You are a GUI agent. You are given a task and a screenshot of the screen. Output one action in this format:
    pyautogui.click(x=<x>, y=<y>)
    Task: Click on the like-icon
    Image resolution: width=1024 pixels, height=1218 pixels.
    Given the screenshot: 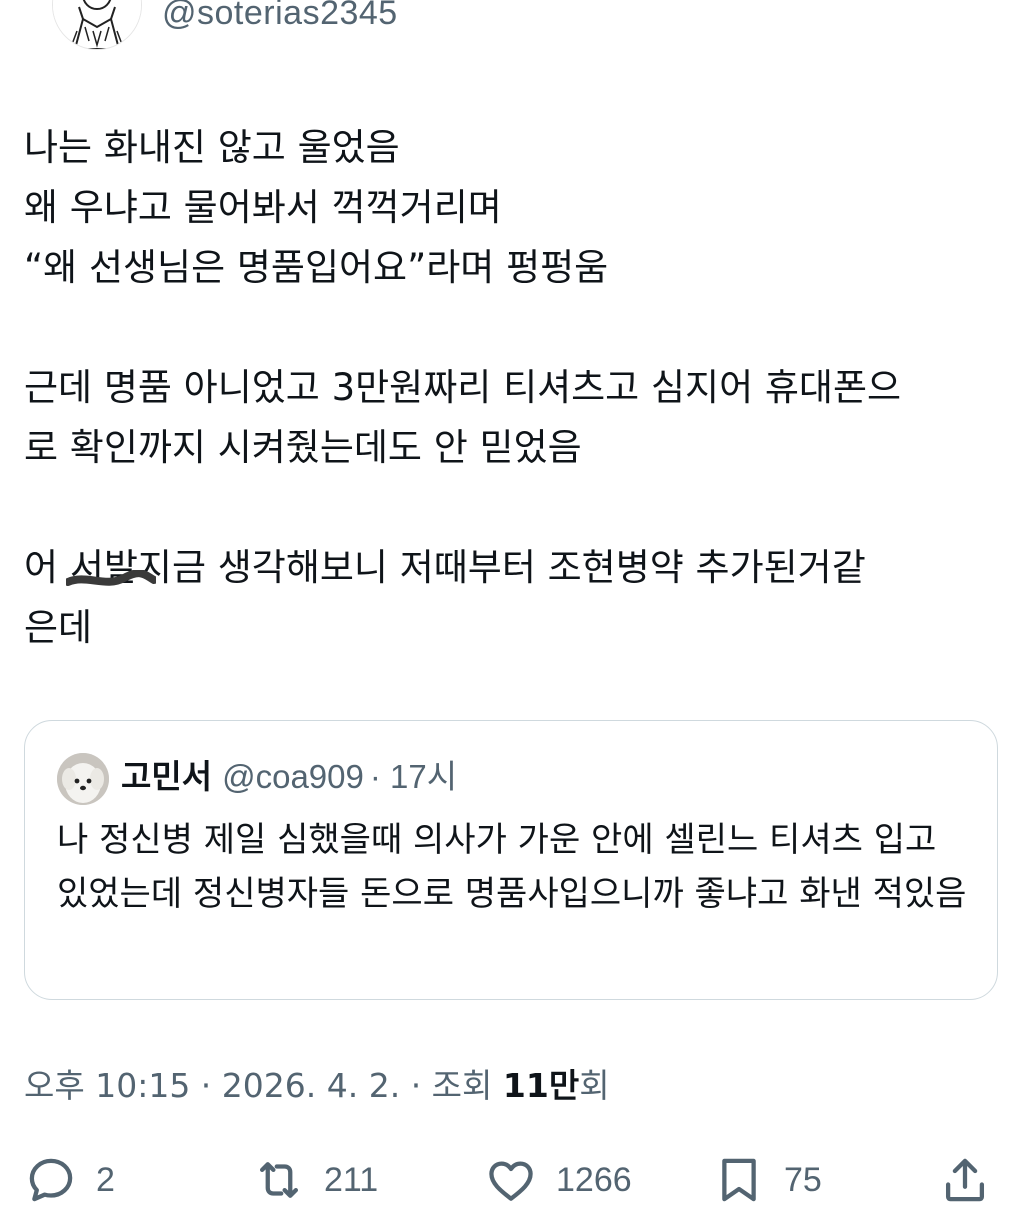 What is the action you would take?
    pyautogui.click(x=511, y=1181)
    